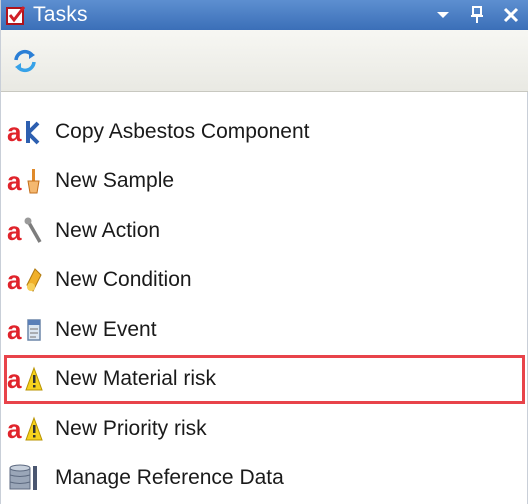 The image size is (528, 504). What do you see at coordinates (264, 330) in the screenshot?
I see `task-new-event: a New Event` at bounding box center [264, 330].